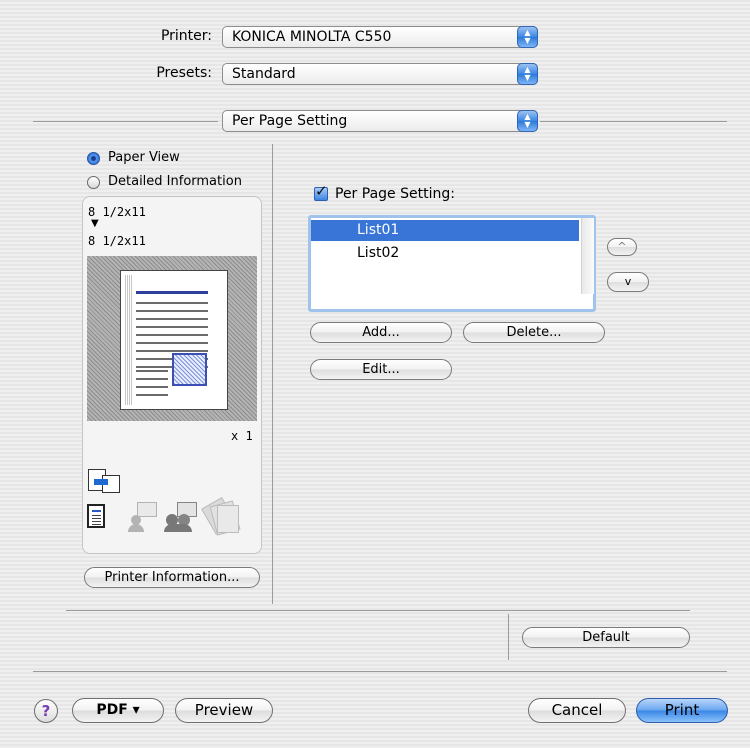  What do you see at coordinates (93, 158) in the screenshot?
I see `paper-view-radio` at bounding box center [93, 158].